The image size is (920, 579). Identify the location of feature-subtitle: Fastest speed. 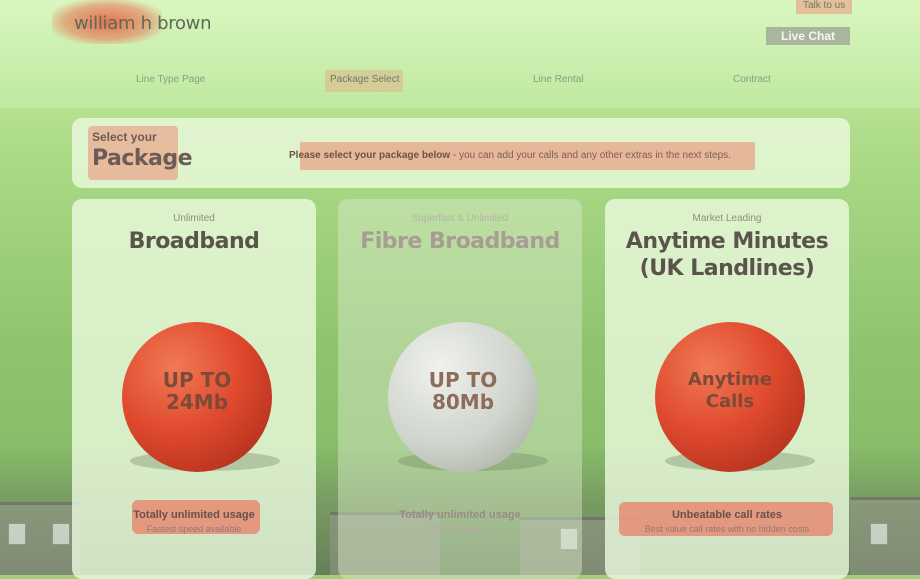
(460, 529).